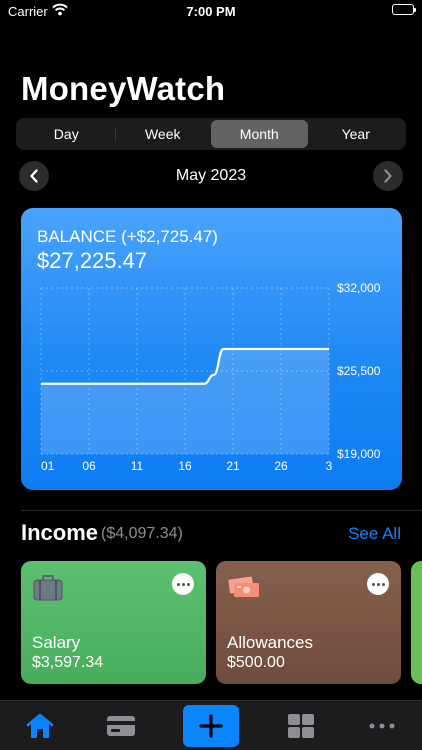 The height and width of the screenshot is (750, 422). I want to click on add-icon, so click(211, 726).